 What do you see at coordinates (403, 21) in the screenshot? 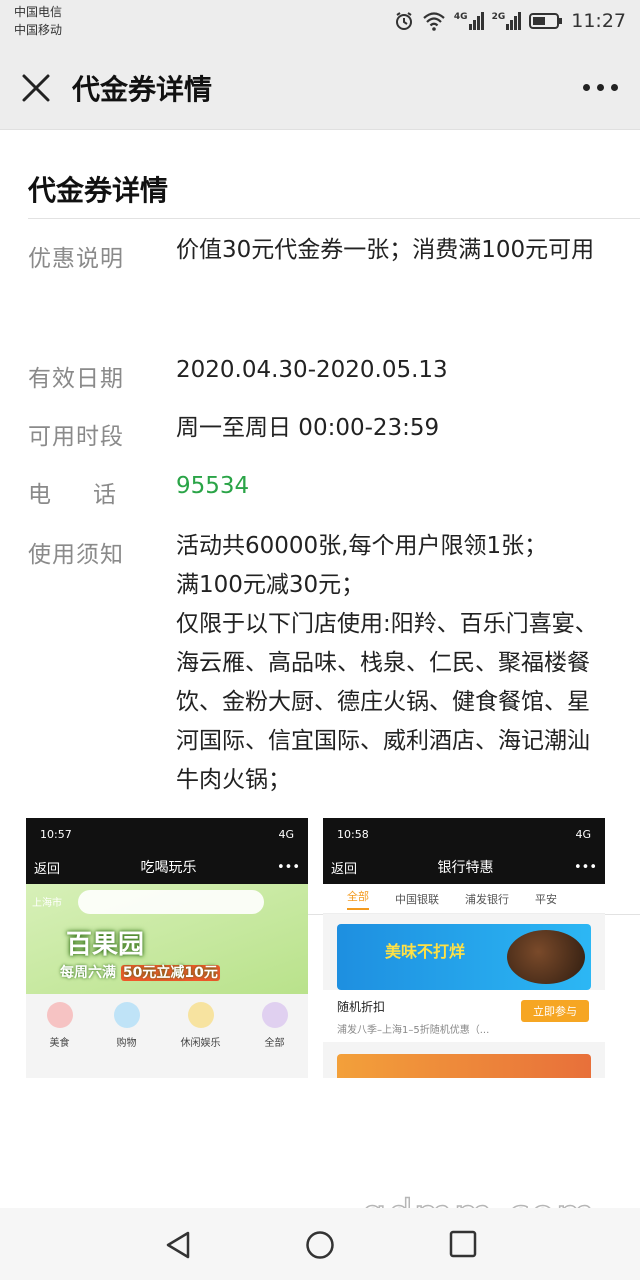
I see `alarm-icon` at bounding box center [403, 21].